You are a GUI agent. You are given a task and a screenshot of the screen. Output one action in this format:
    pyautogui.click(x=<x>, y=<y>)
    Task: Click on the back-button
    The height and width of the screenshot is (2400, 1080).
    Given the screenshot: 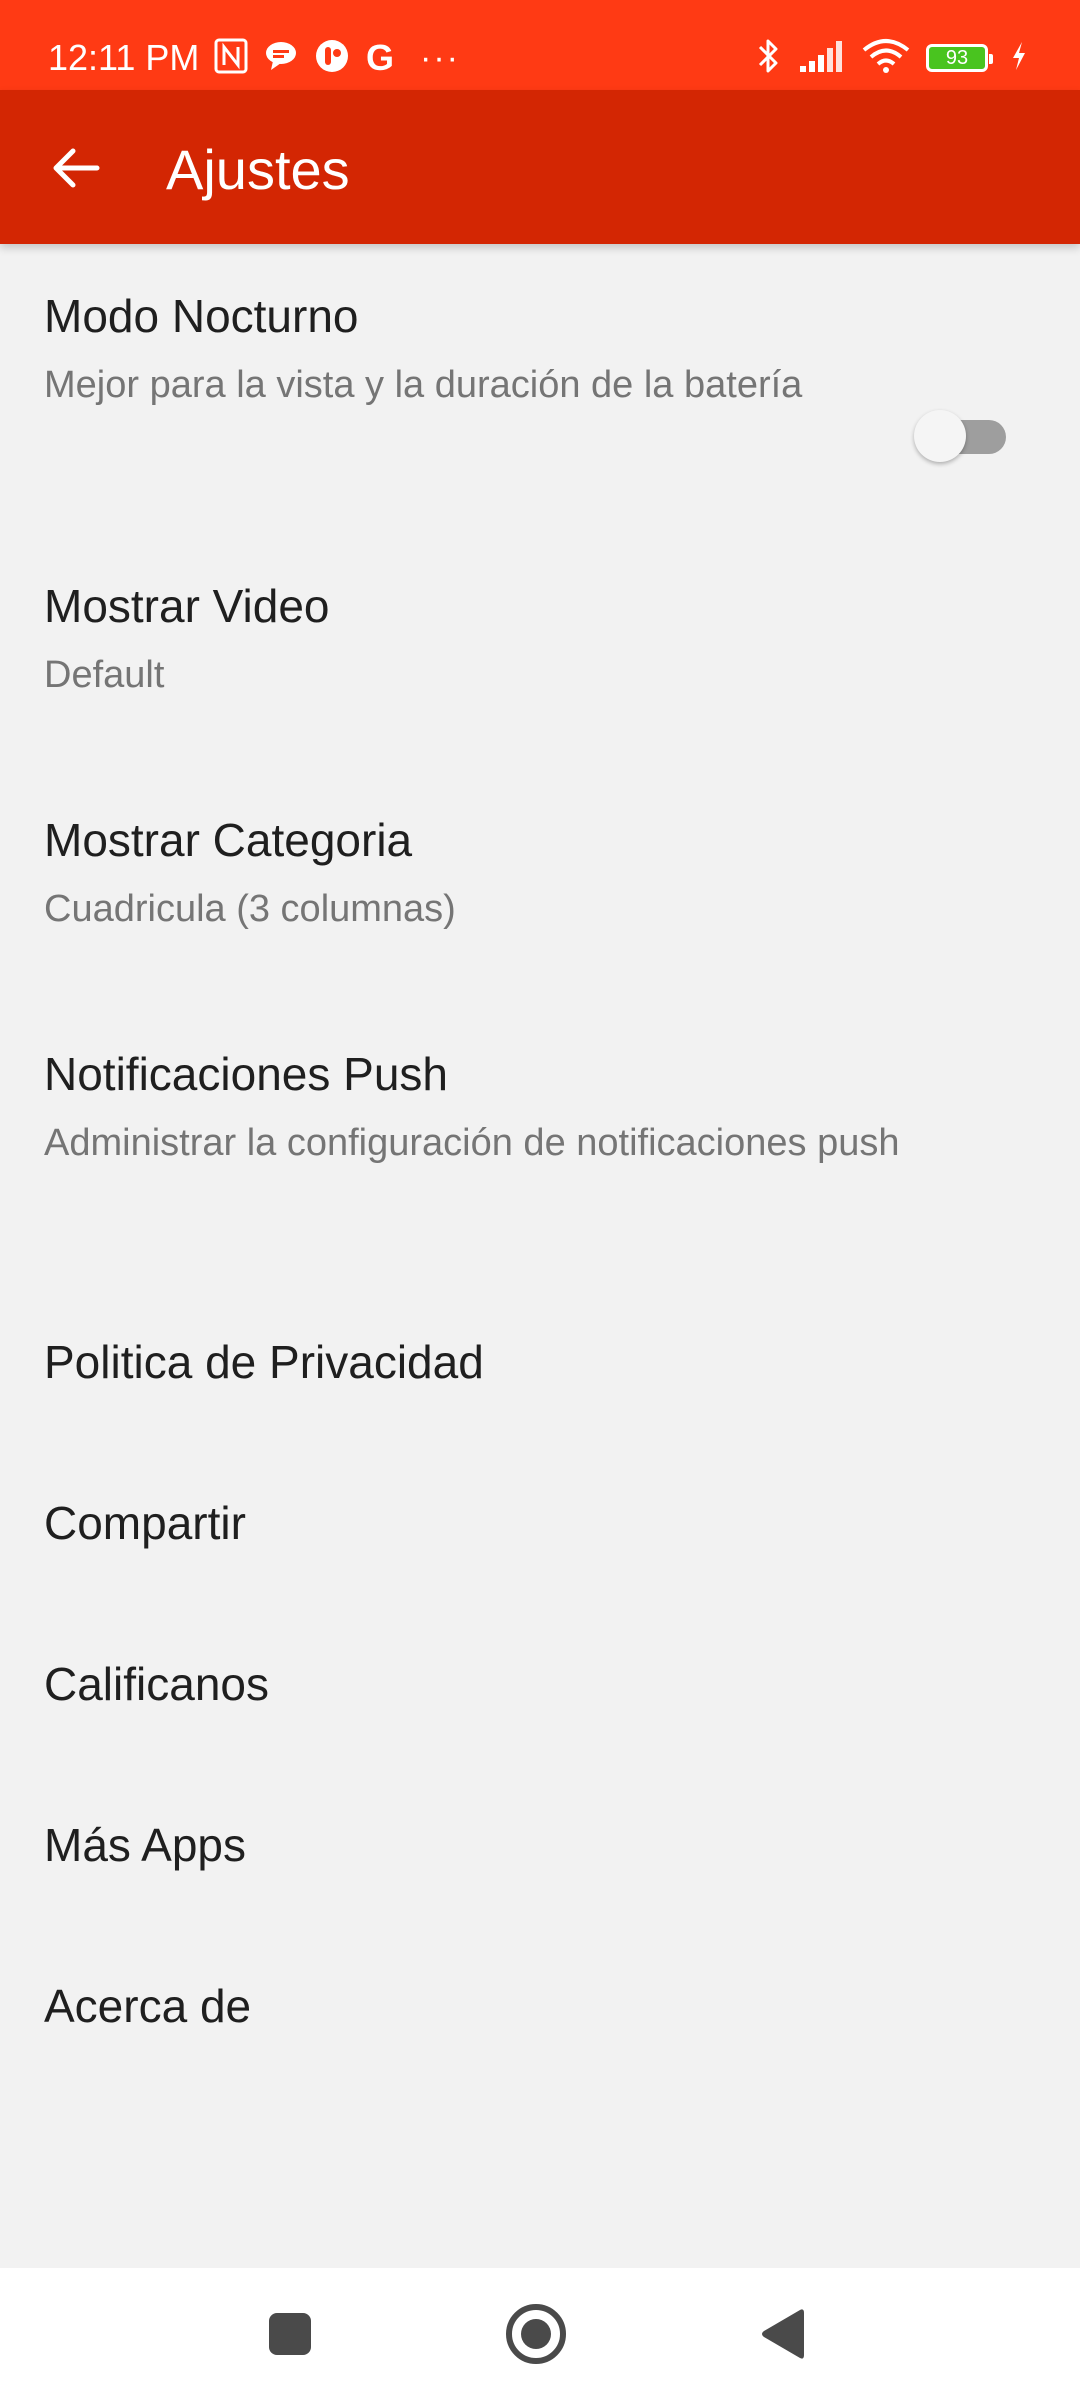 What is the action you would take?
    pyautogui.click(x=76, y=170)
    